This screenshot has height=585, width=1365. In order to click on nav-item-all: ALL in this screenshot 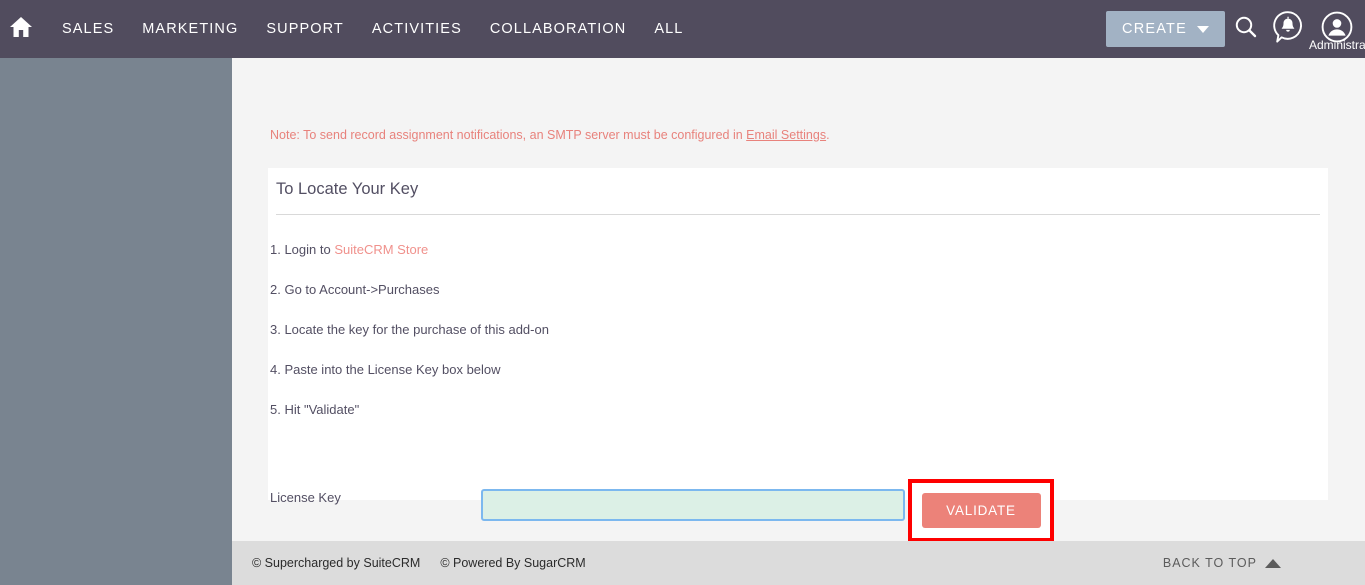, I will do `click(668, 29)`.